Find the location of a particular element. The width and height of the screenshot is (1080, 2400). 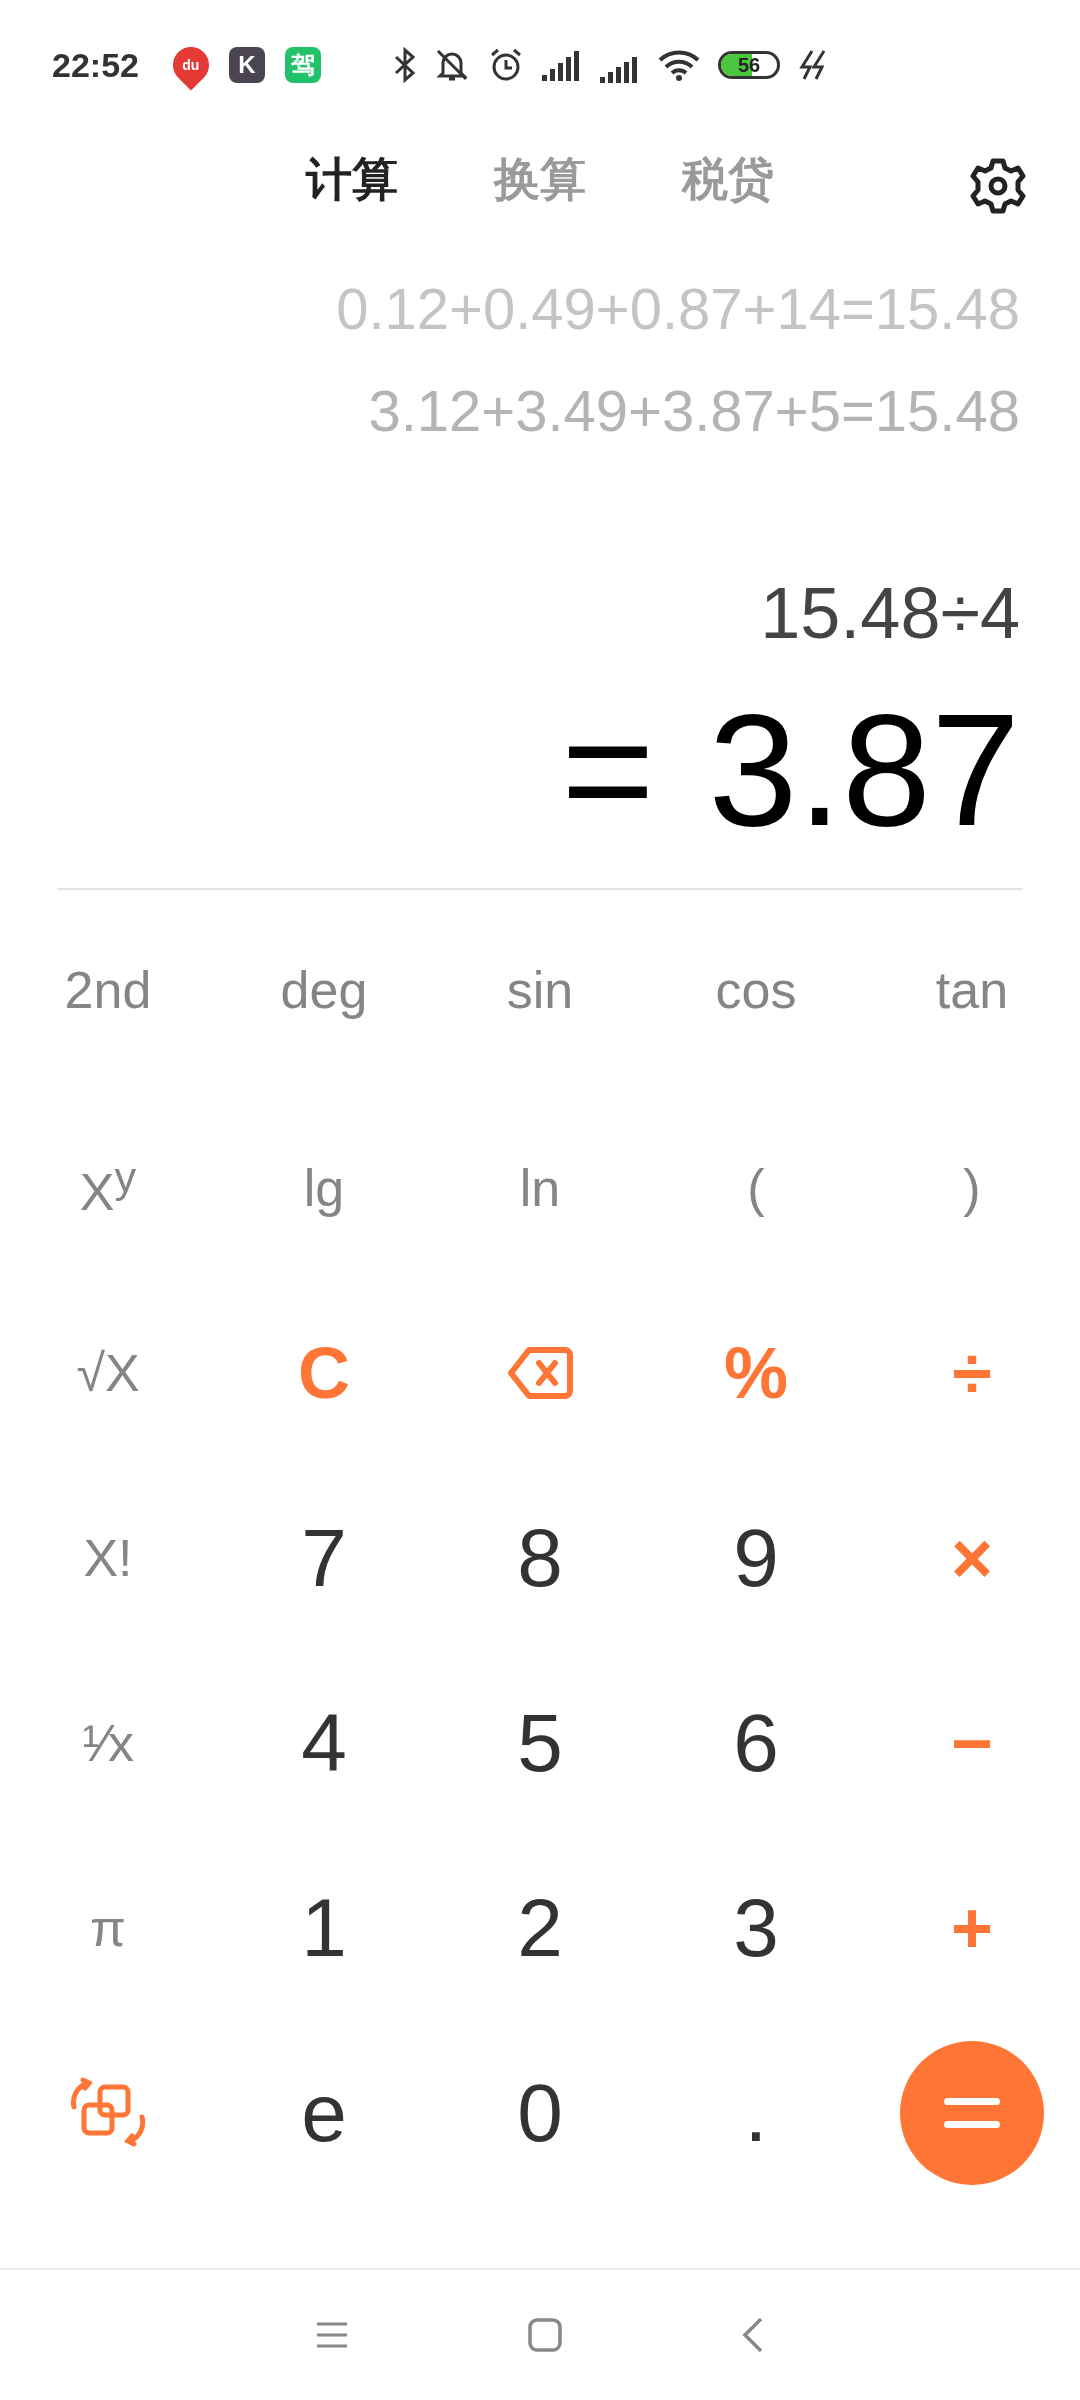

home-icon is located at coordinates (545, 2335).